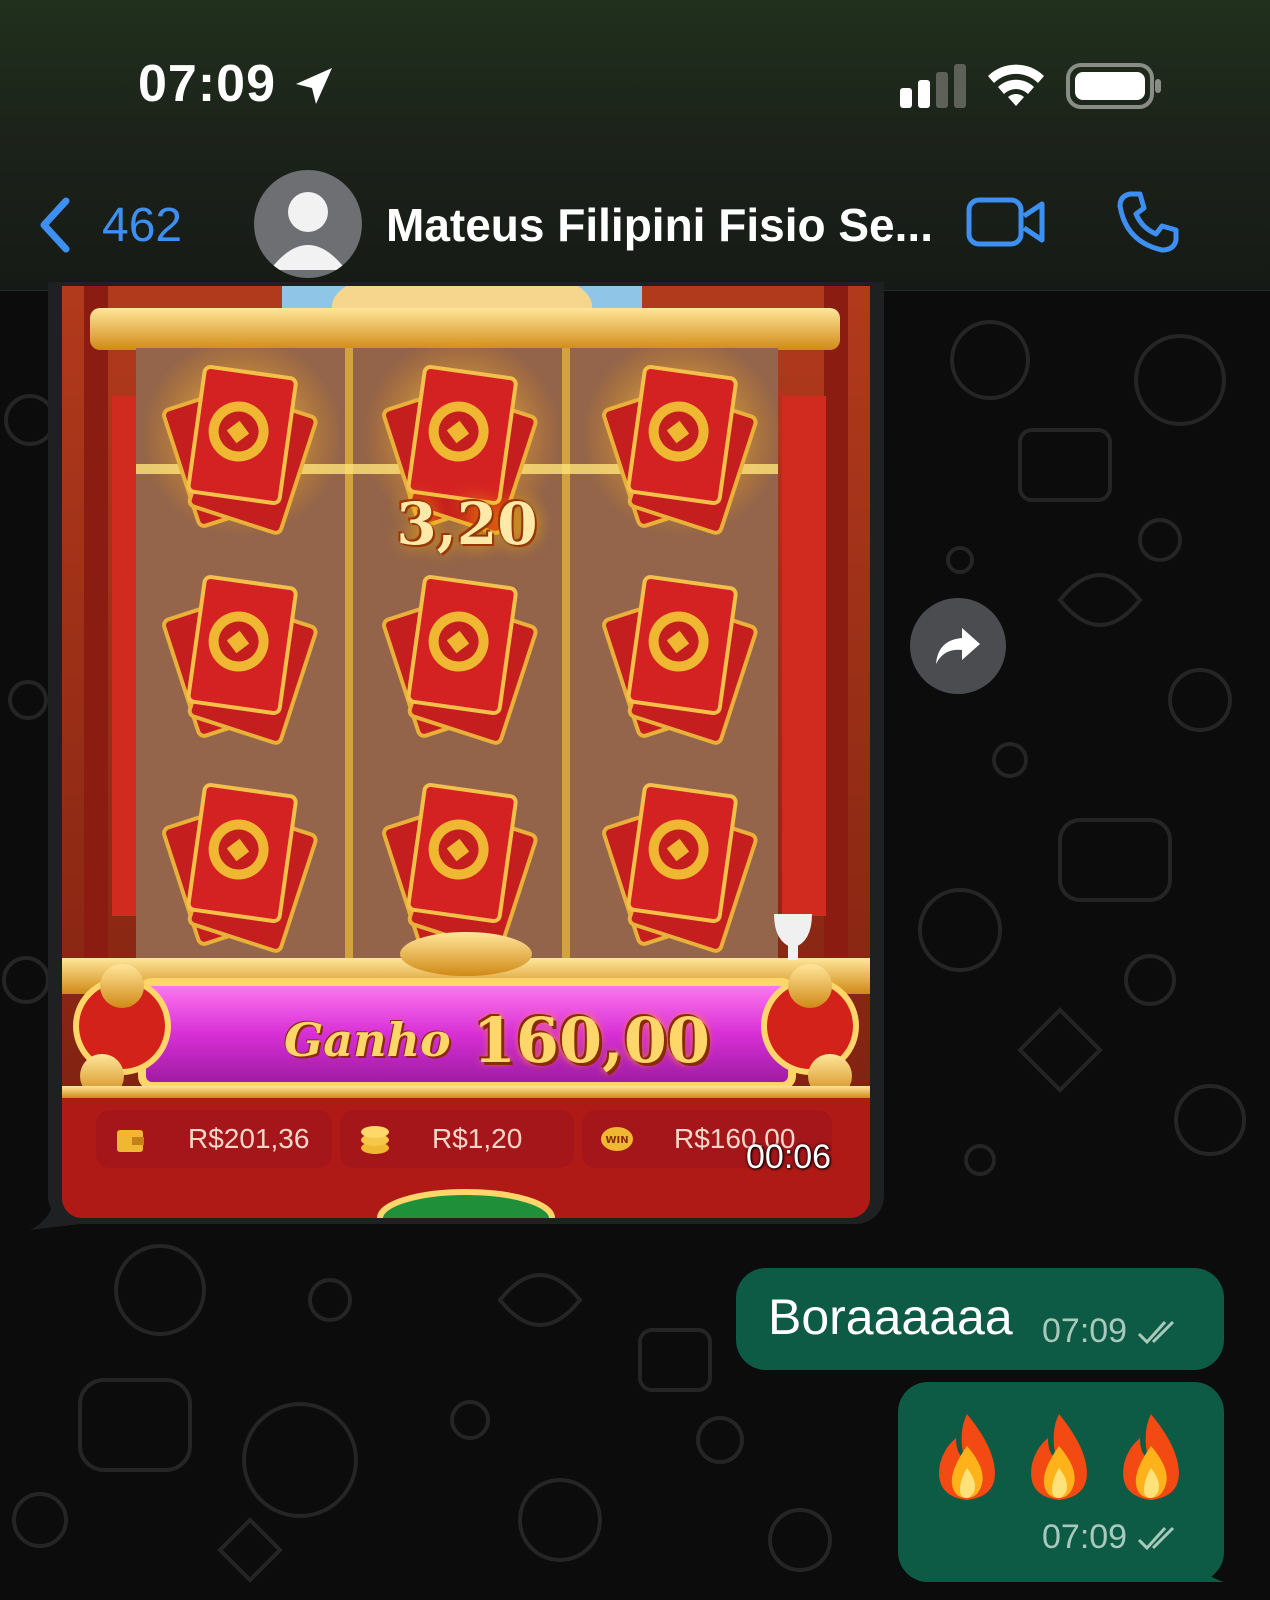 The width and height of the screenshot is (1270, 1600). What do you see at coordinates (467, 524) in the screenshot?
I see `reel-win-value: 3,20` at bounding box center [467, 524].